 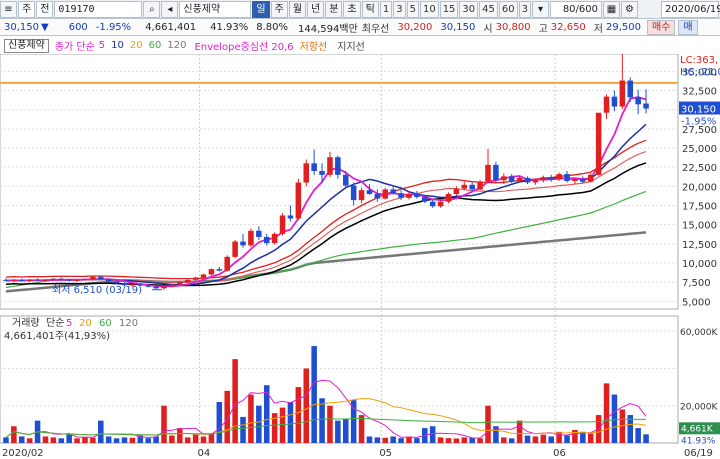 What do you see at coordinates (508, 9) in the screenshot?
I see `interval-60-button: 60` at bounding box center [508, 9].